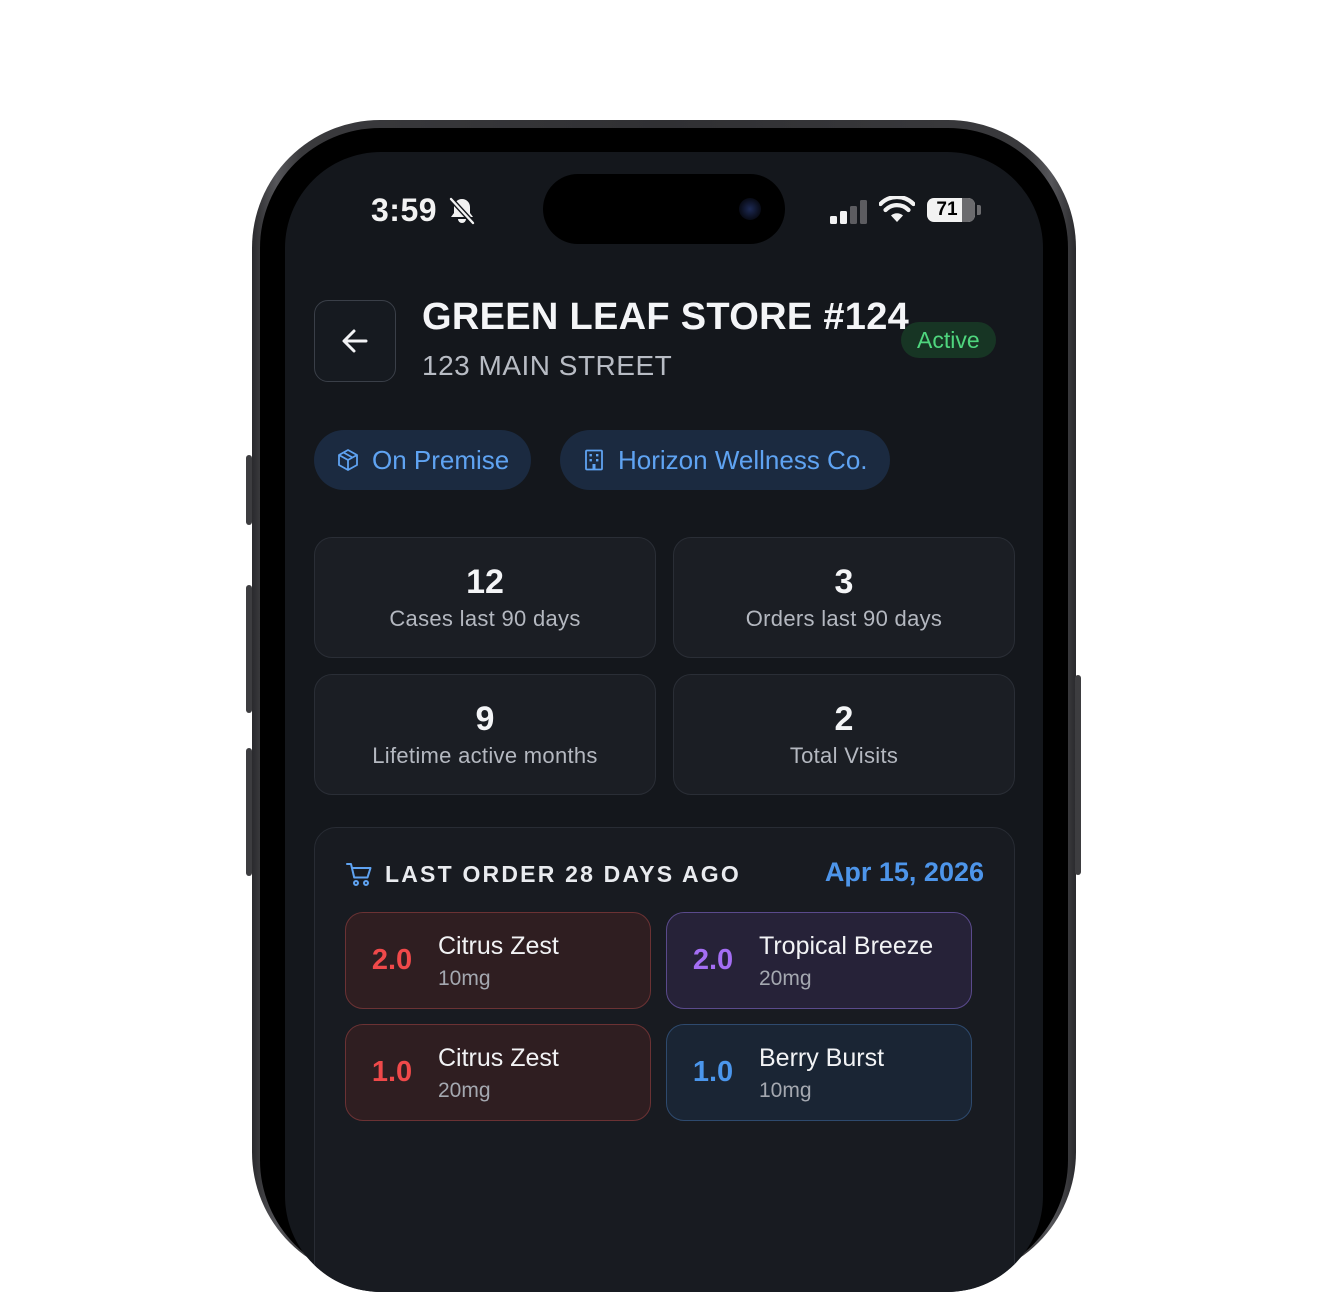  What do you see at coordinates (485, 618) in the screenshot?
I see `stat-label: Cases last 90 days` at bounding box center [485, 618].